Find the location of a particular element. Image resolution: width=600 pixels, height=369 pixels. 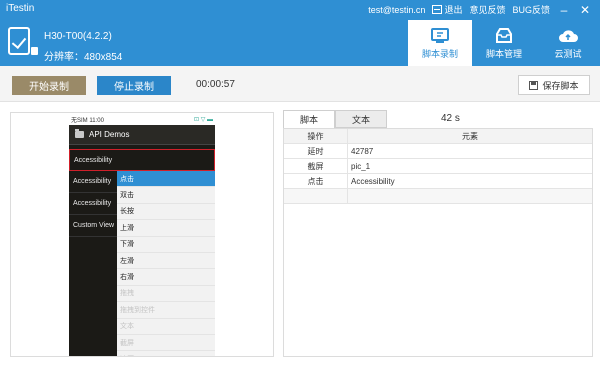

phone-status-right: ⊡ ▽ ▬ is located at coordinates (203, 119).